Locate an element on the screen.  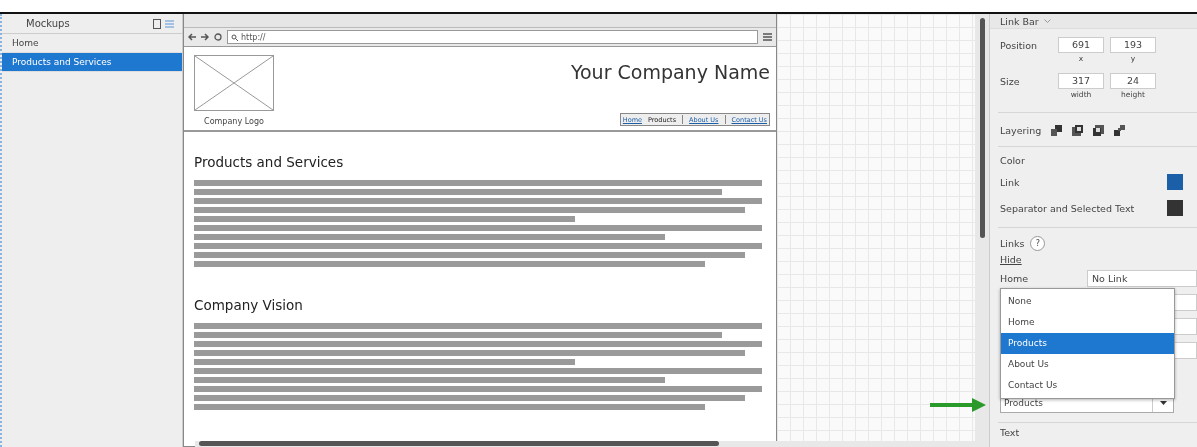
bring-forward-icon is located at coordinates (1078, 130).